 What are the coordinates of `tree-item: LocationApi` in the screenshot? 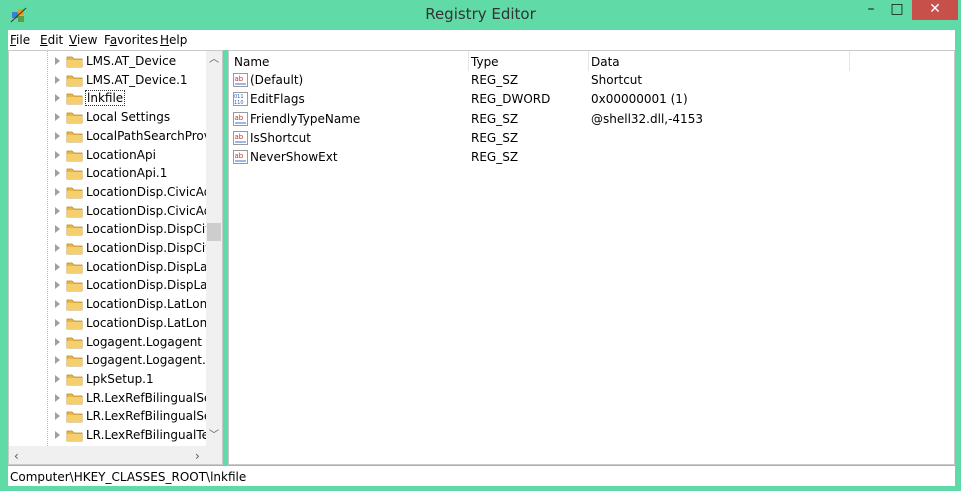 It's located at (108, 155).